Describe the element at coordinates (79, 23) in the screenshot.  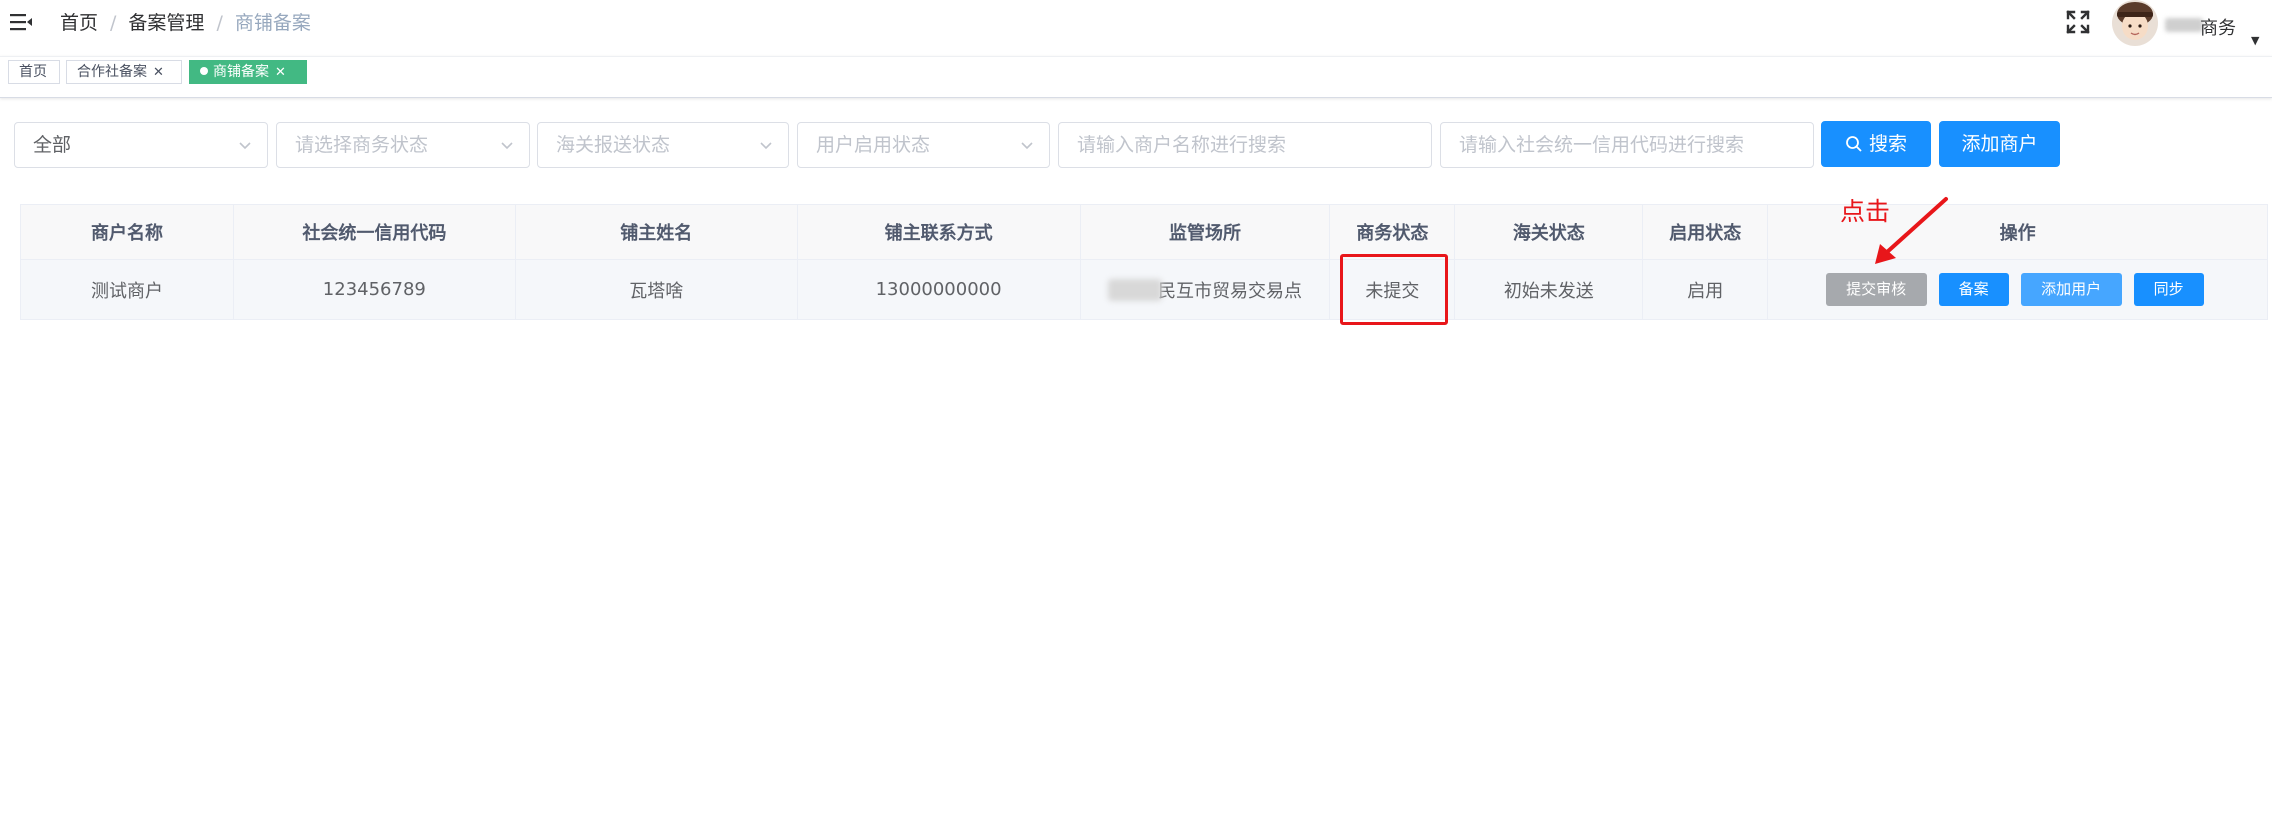
I see `breadcrumb-home: 首页` at that location.